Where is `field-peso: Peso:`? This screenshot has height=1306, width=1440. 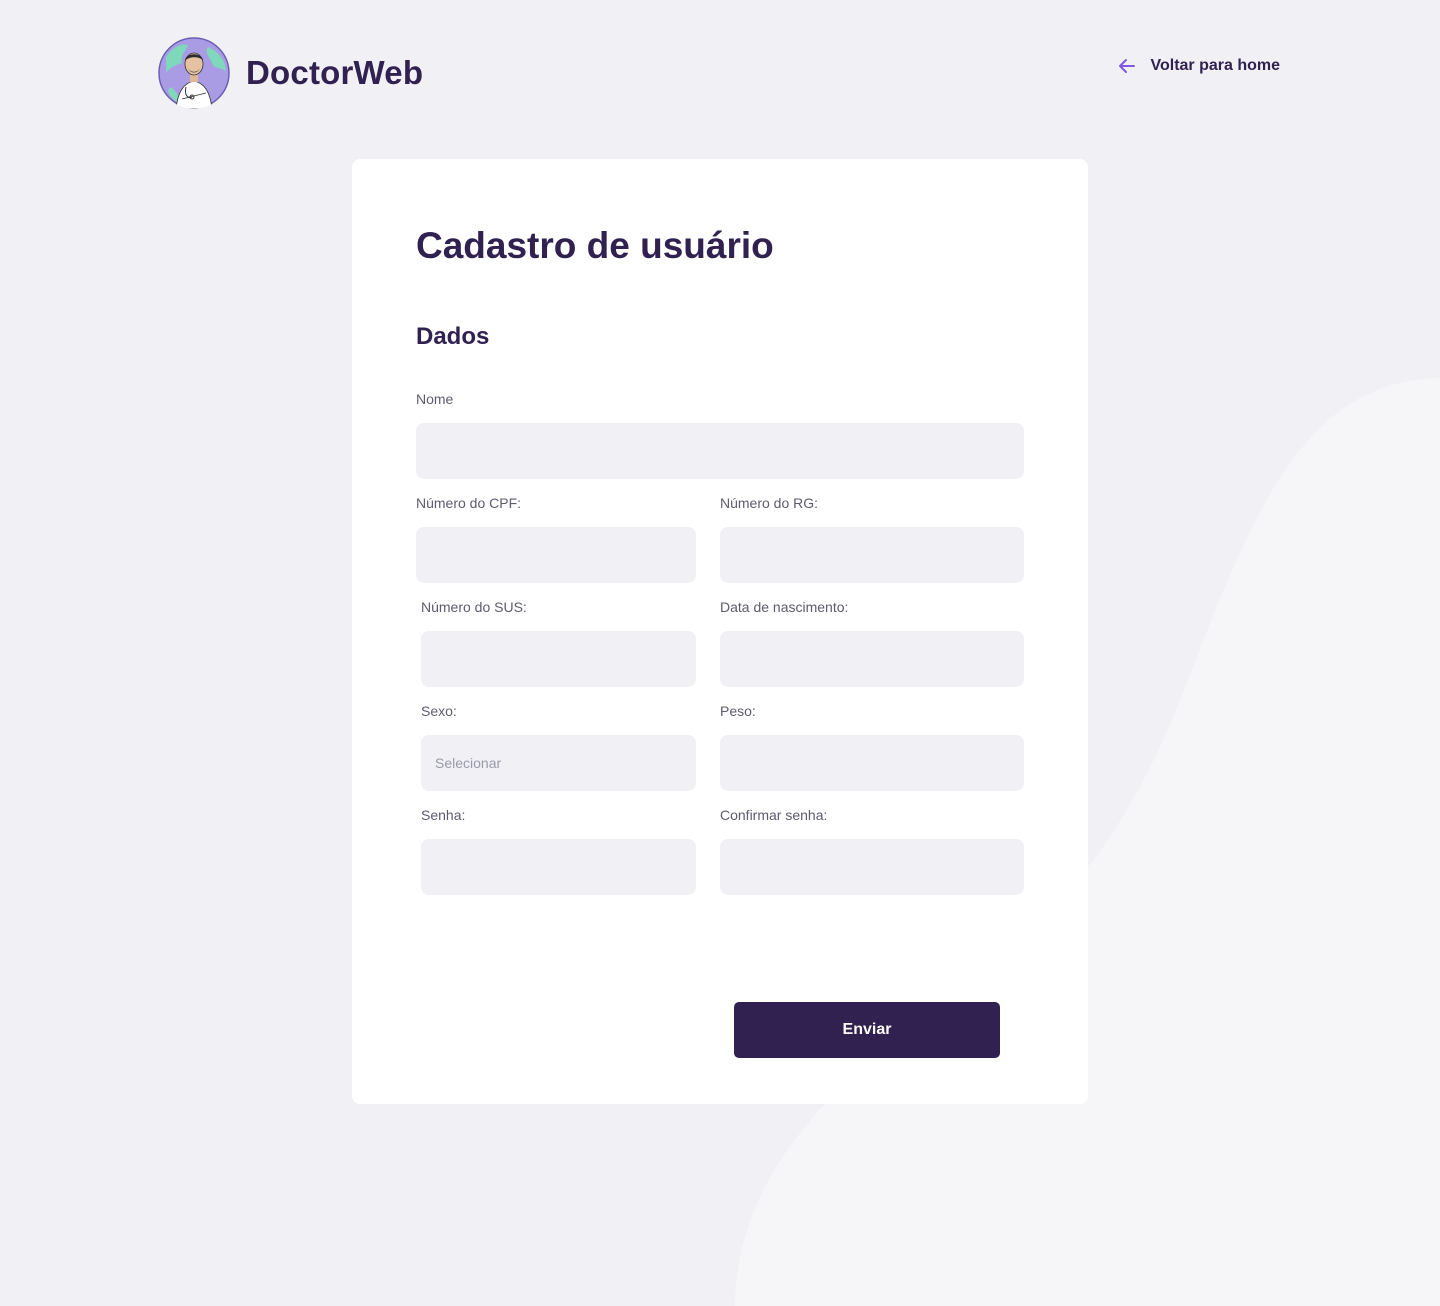
field-peso: Peso: is located at coordinates (872, 747).